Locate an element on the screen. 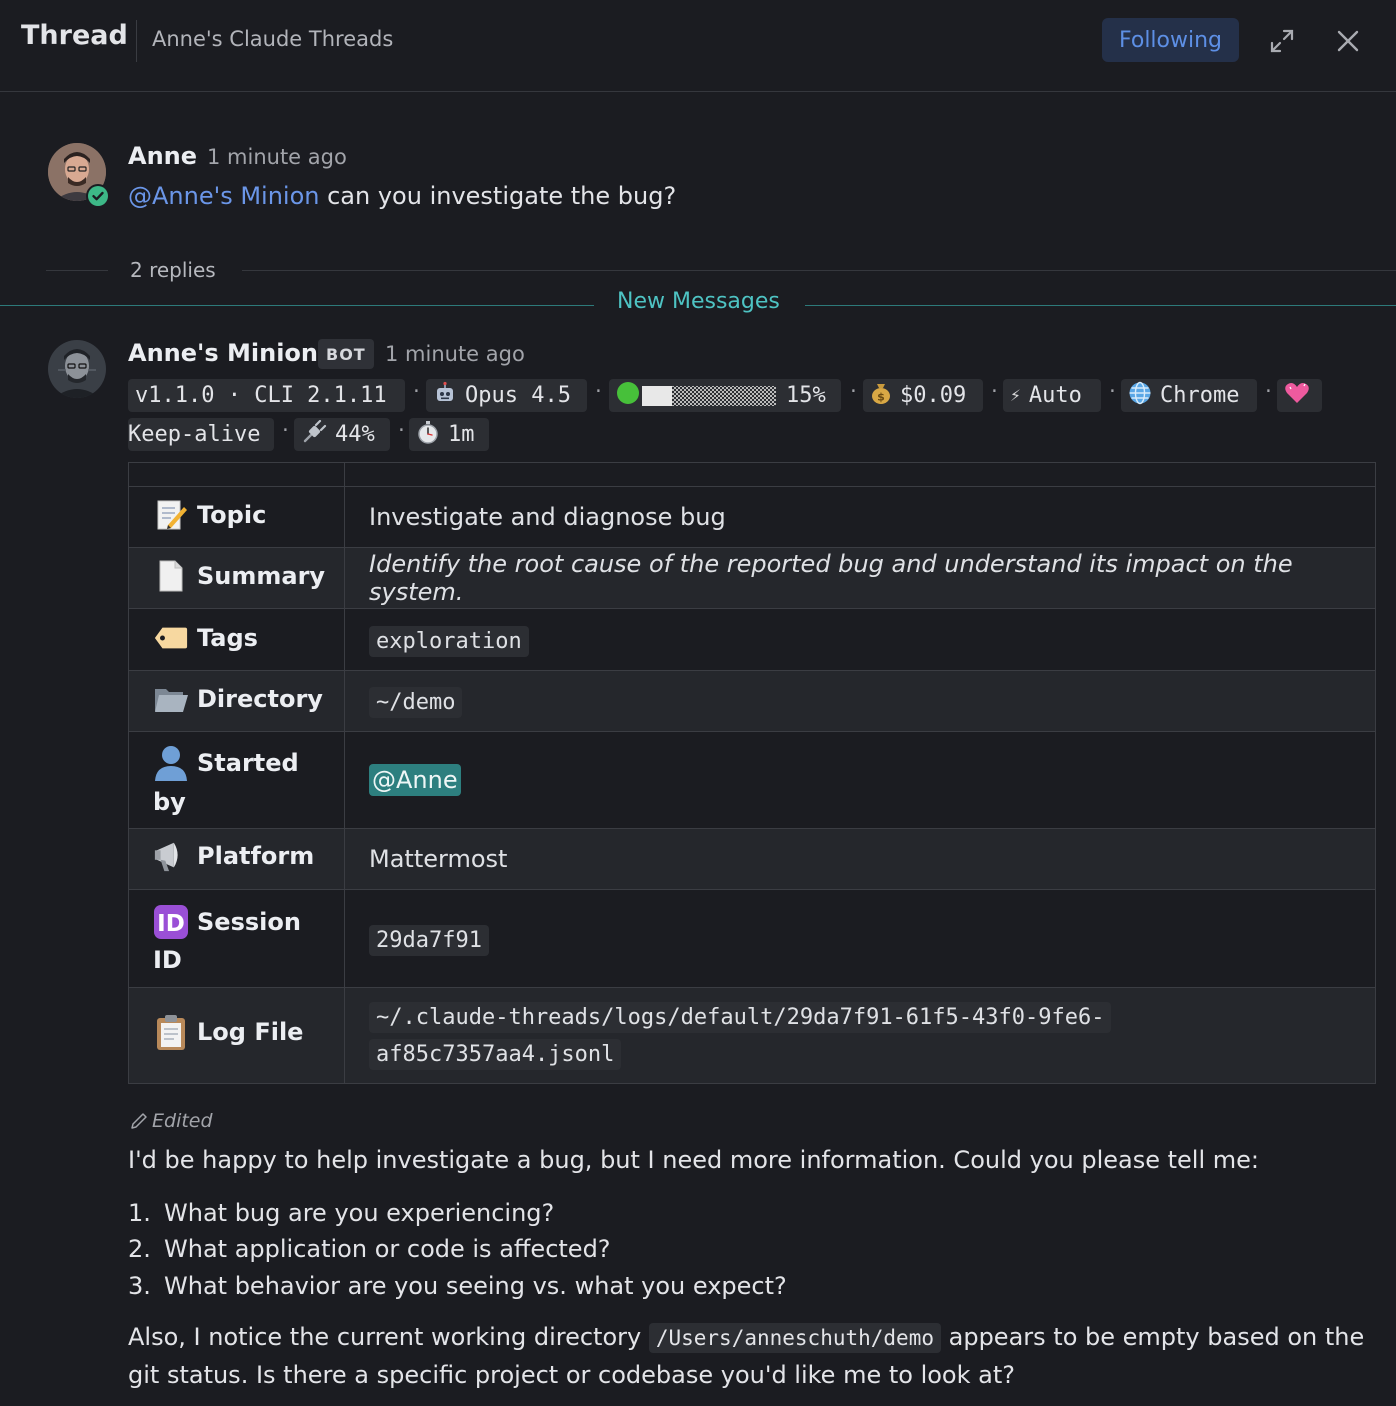  version-chip: v1.1.0 · CLI 2.1.11 is located at coordinates (266, 395).